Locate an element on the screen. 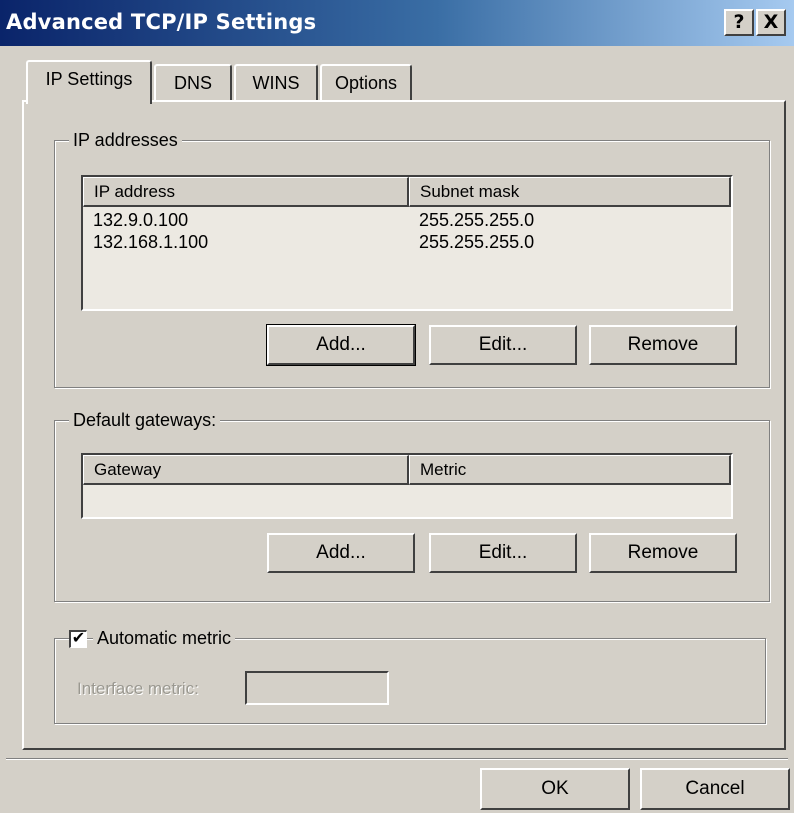 Image resolution: width=794 pixels, height=813 pixels. gateway-remove-button: Remove is located at coordinates (663, 553).